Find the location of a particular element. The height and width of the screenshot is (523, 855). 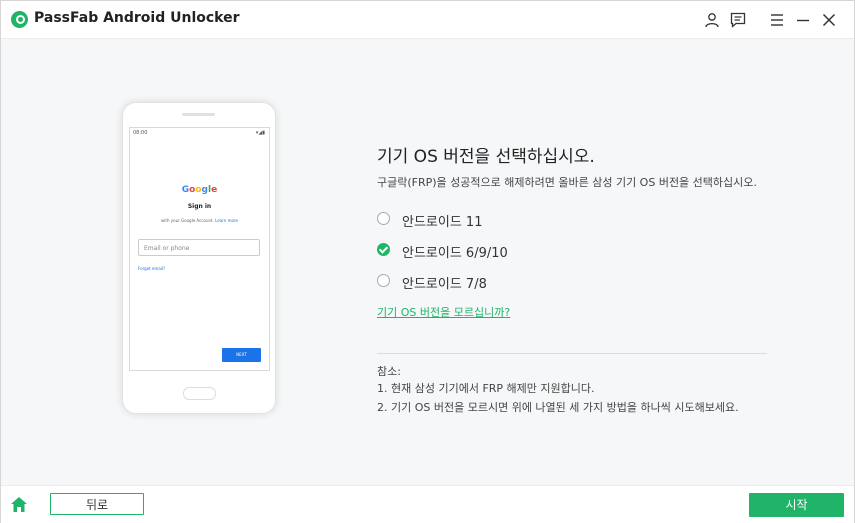

note-line: 1. 현재 삼성 기기에서 FRP 해제만 지원합니다. is located at coordinates (486, 388).